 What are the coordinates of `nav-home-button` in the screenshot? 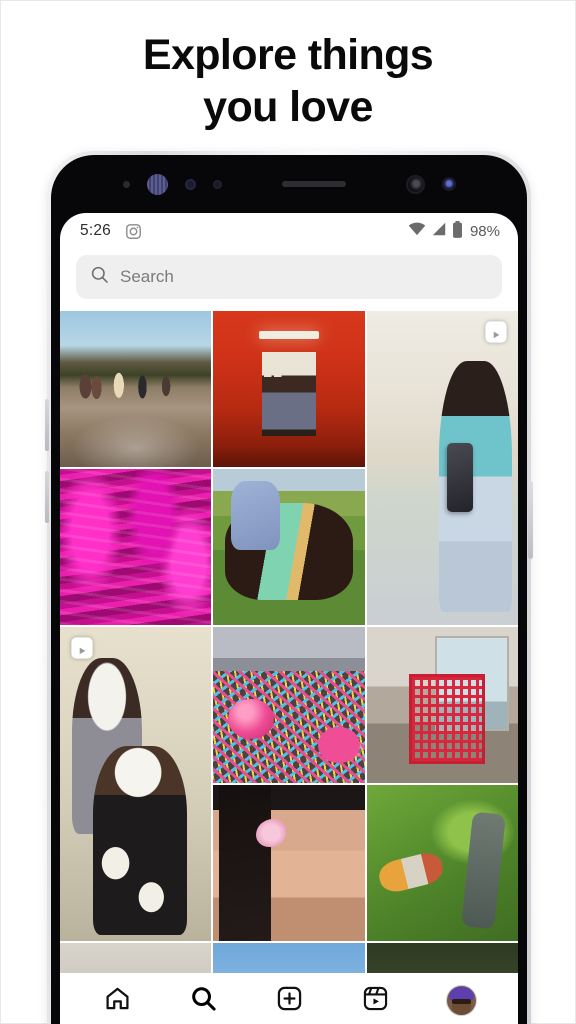 It's located at (117, 1001).